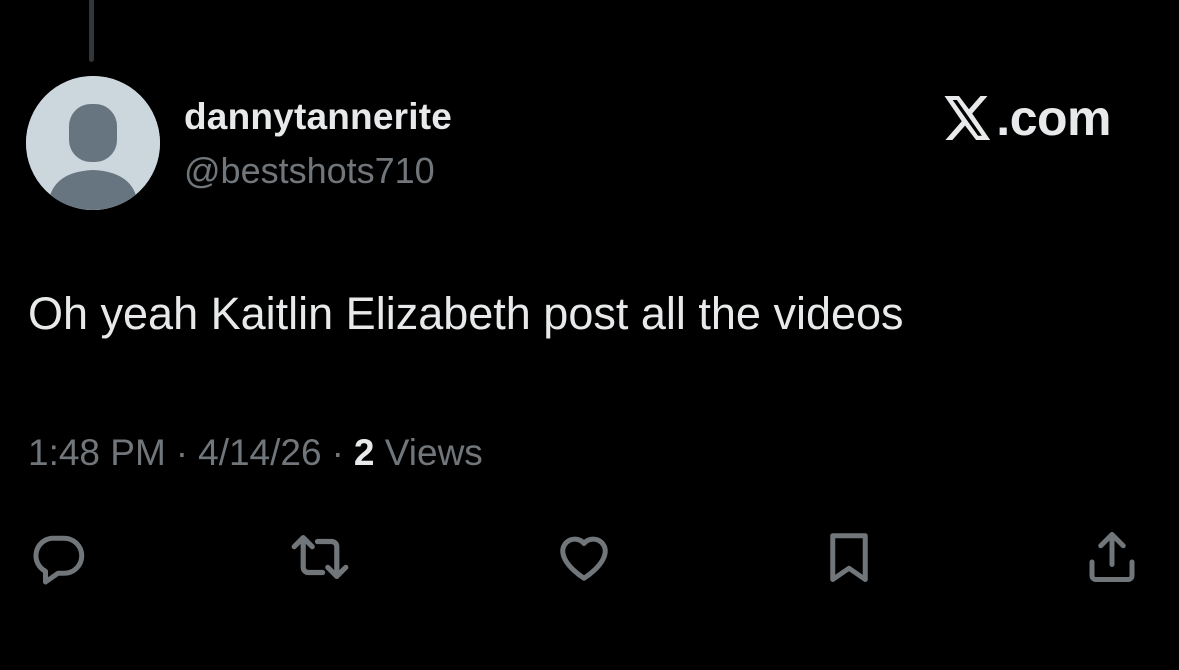 The width and height of the screenshot is (1179, 670). I want to click on bookmark-button, so click(849, 557).